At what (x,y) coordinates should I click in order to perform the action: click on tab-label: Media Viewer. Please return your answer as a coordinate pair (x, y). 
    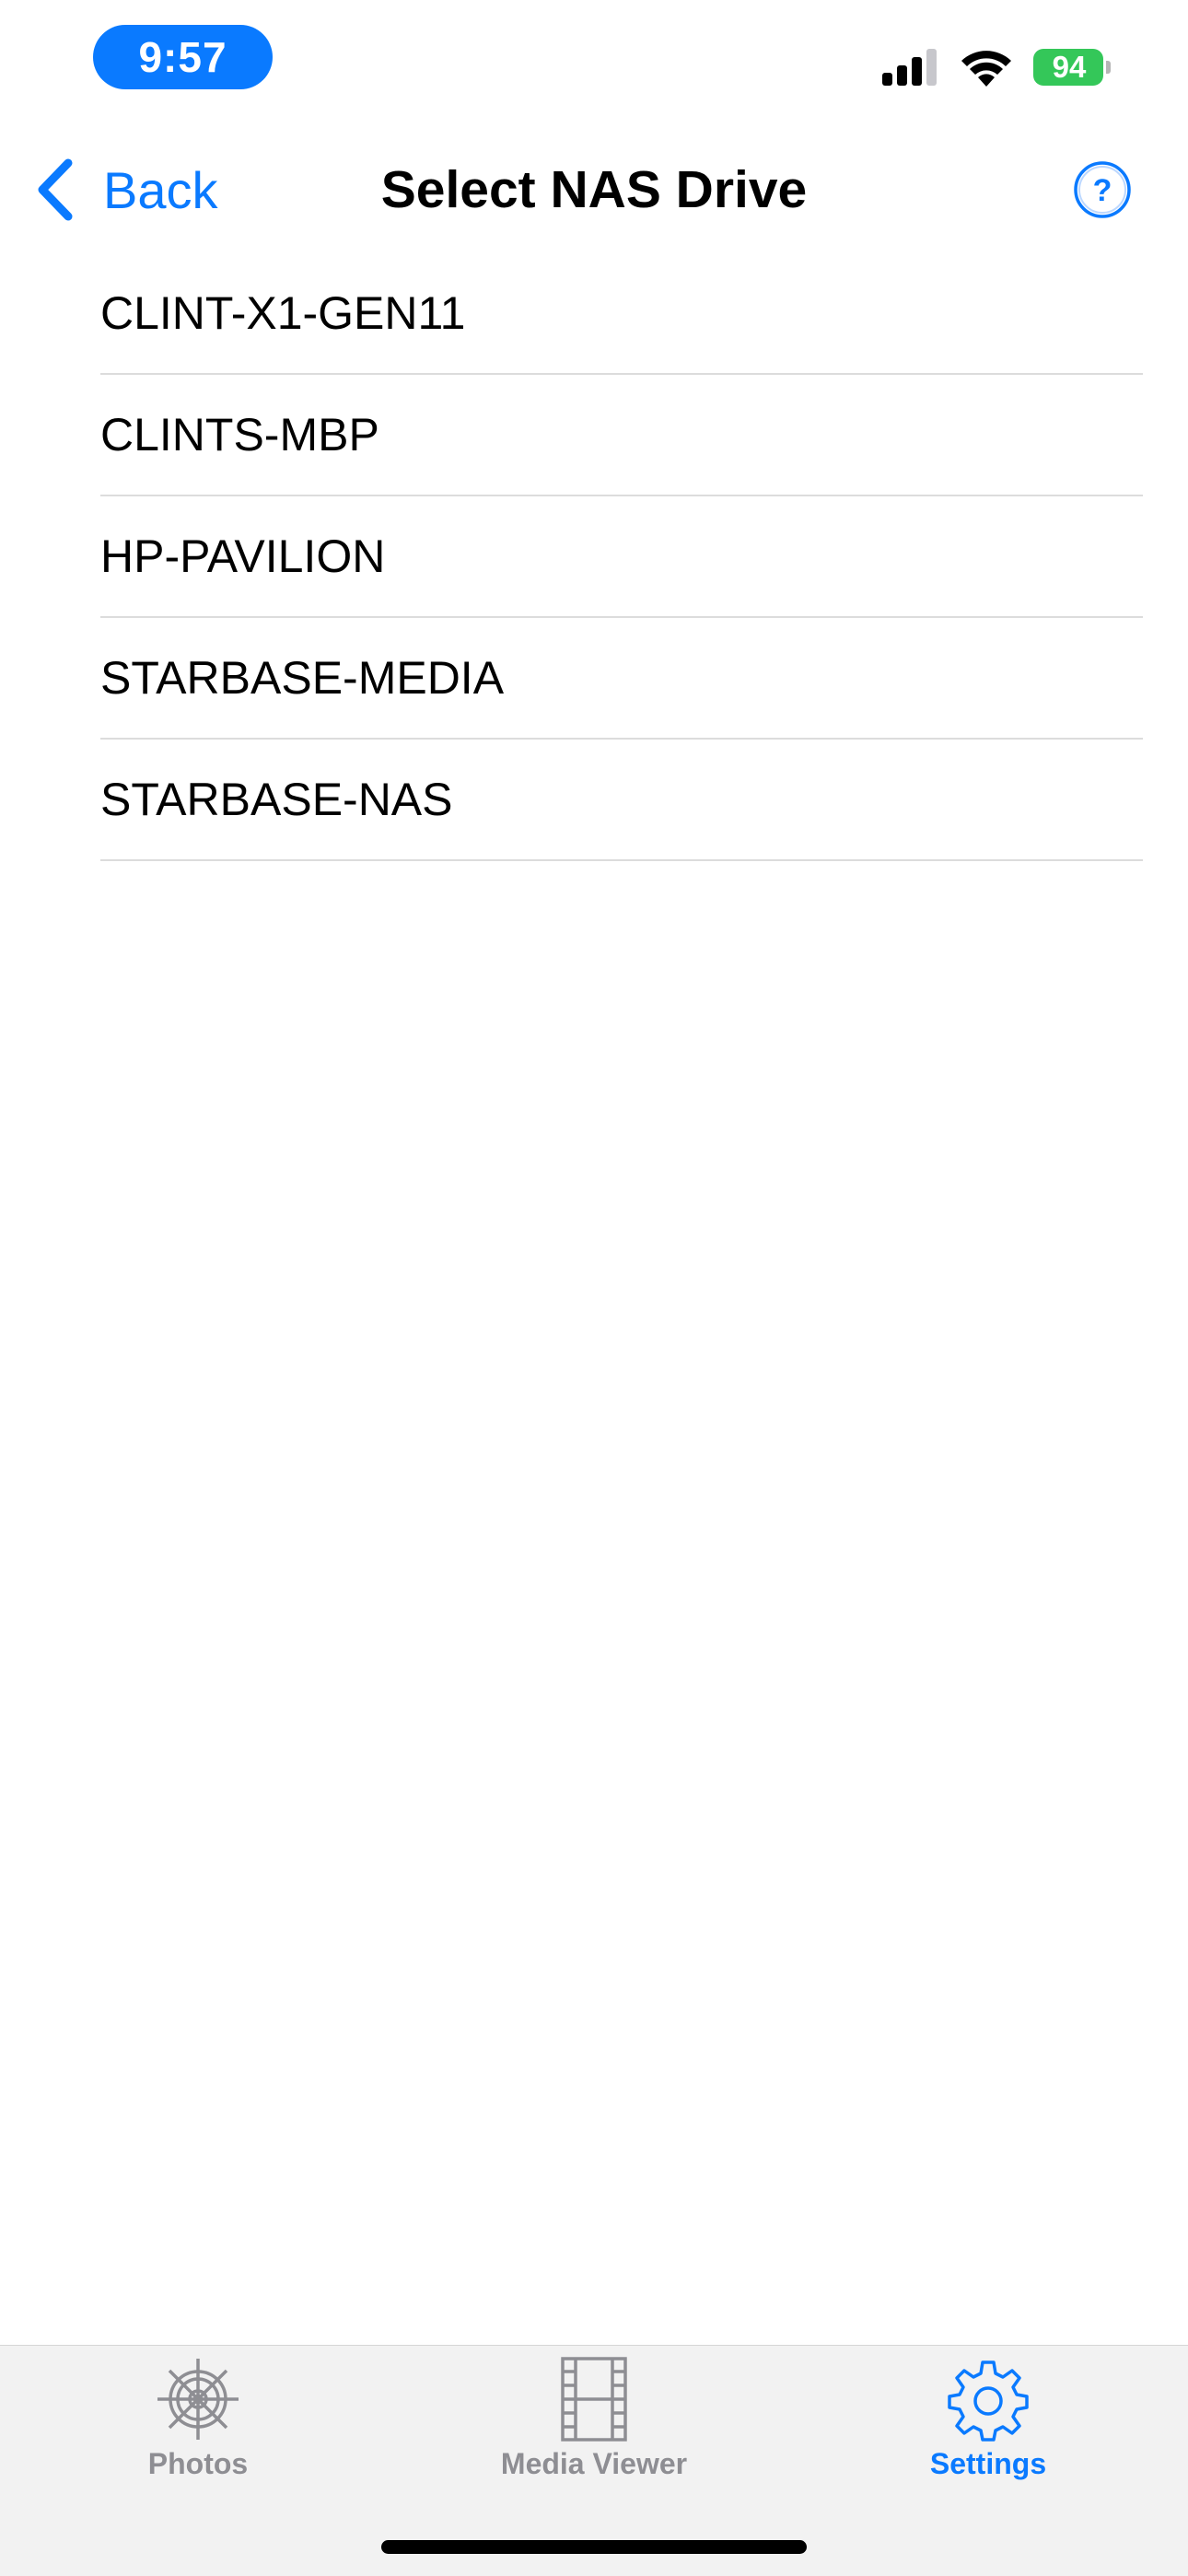
    Looking at the image, I should click on (594, 2463).